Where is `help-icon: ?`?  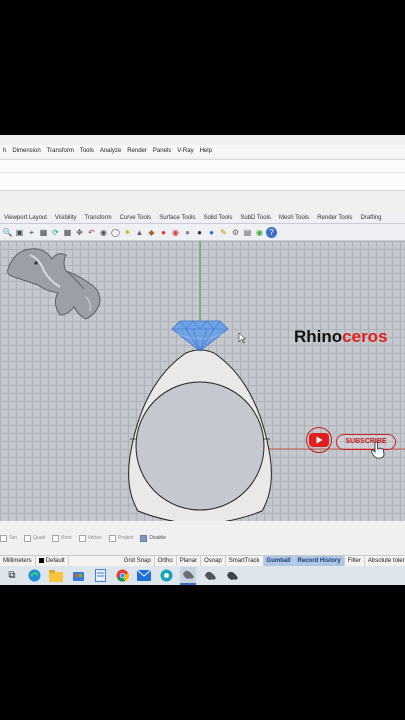
help-icon: ? is located at coordinates (271, 232).